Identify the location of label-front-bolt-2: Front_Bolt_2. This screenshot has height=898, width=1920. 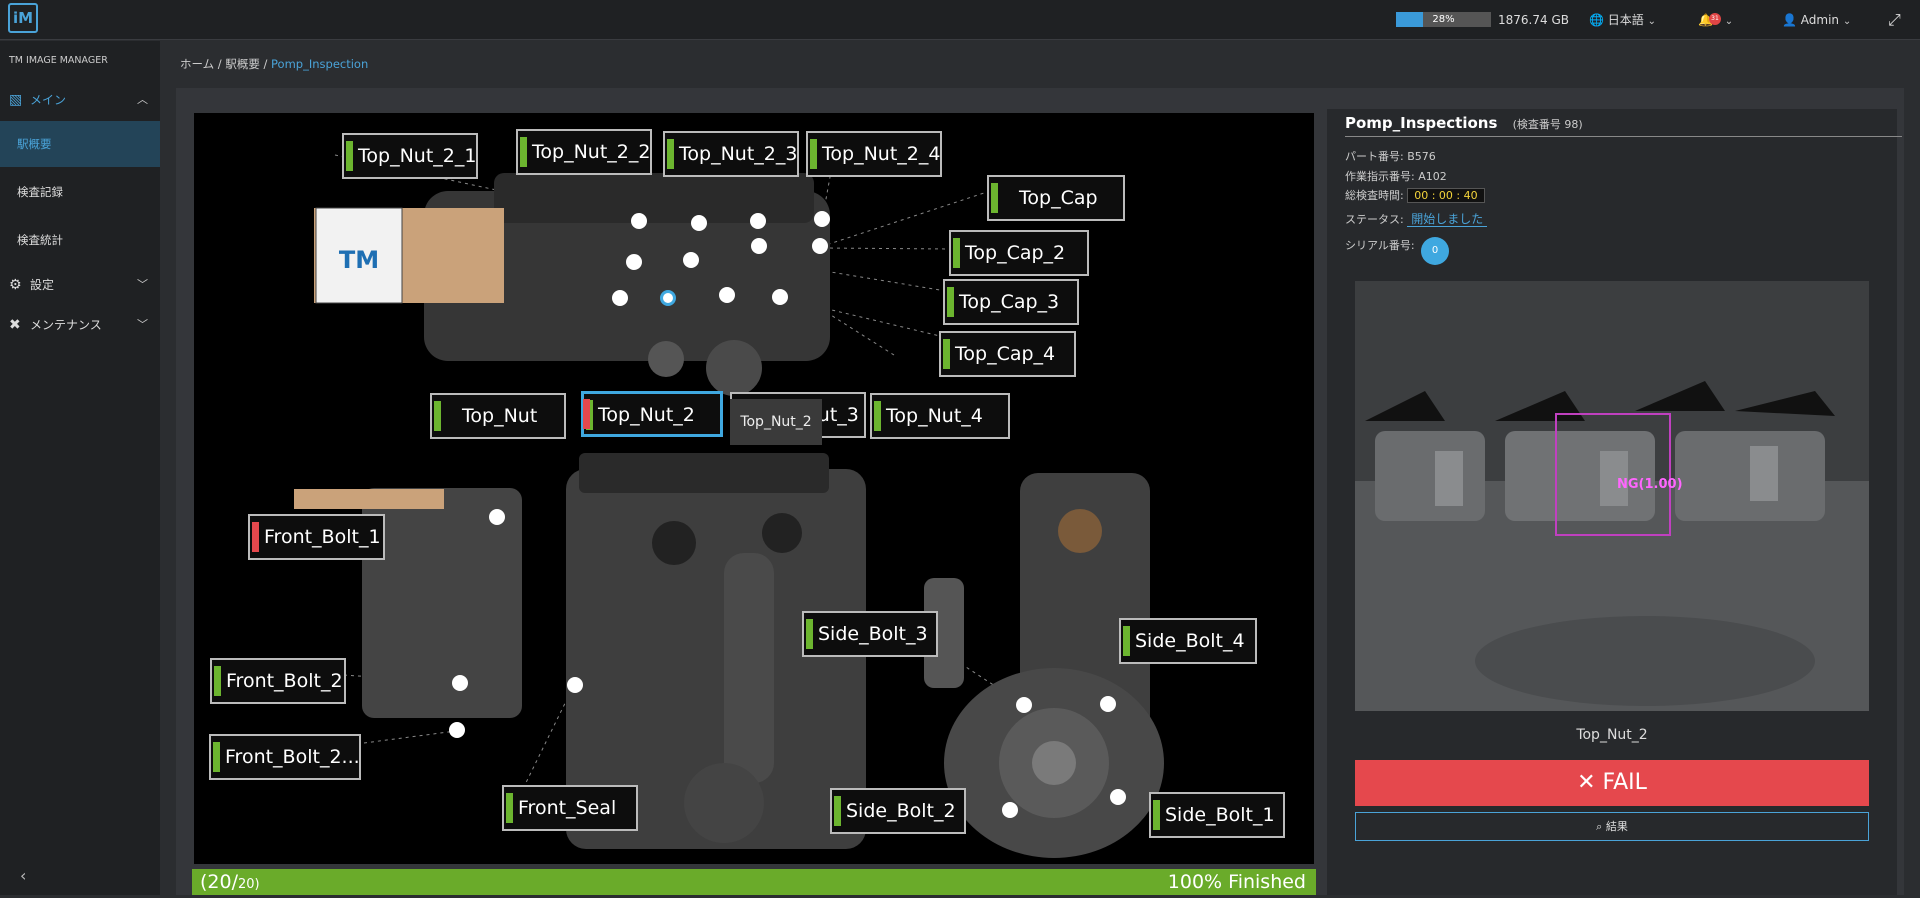
(278, 681).